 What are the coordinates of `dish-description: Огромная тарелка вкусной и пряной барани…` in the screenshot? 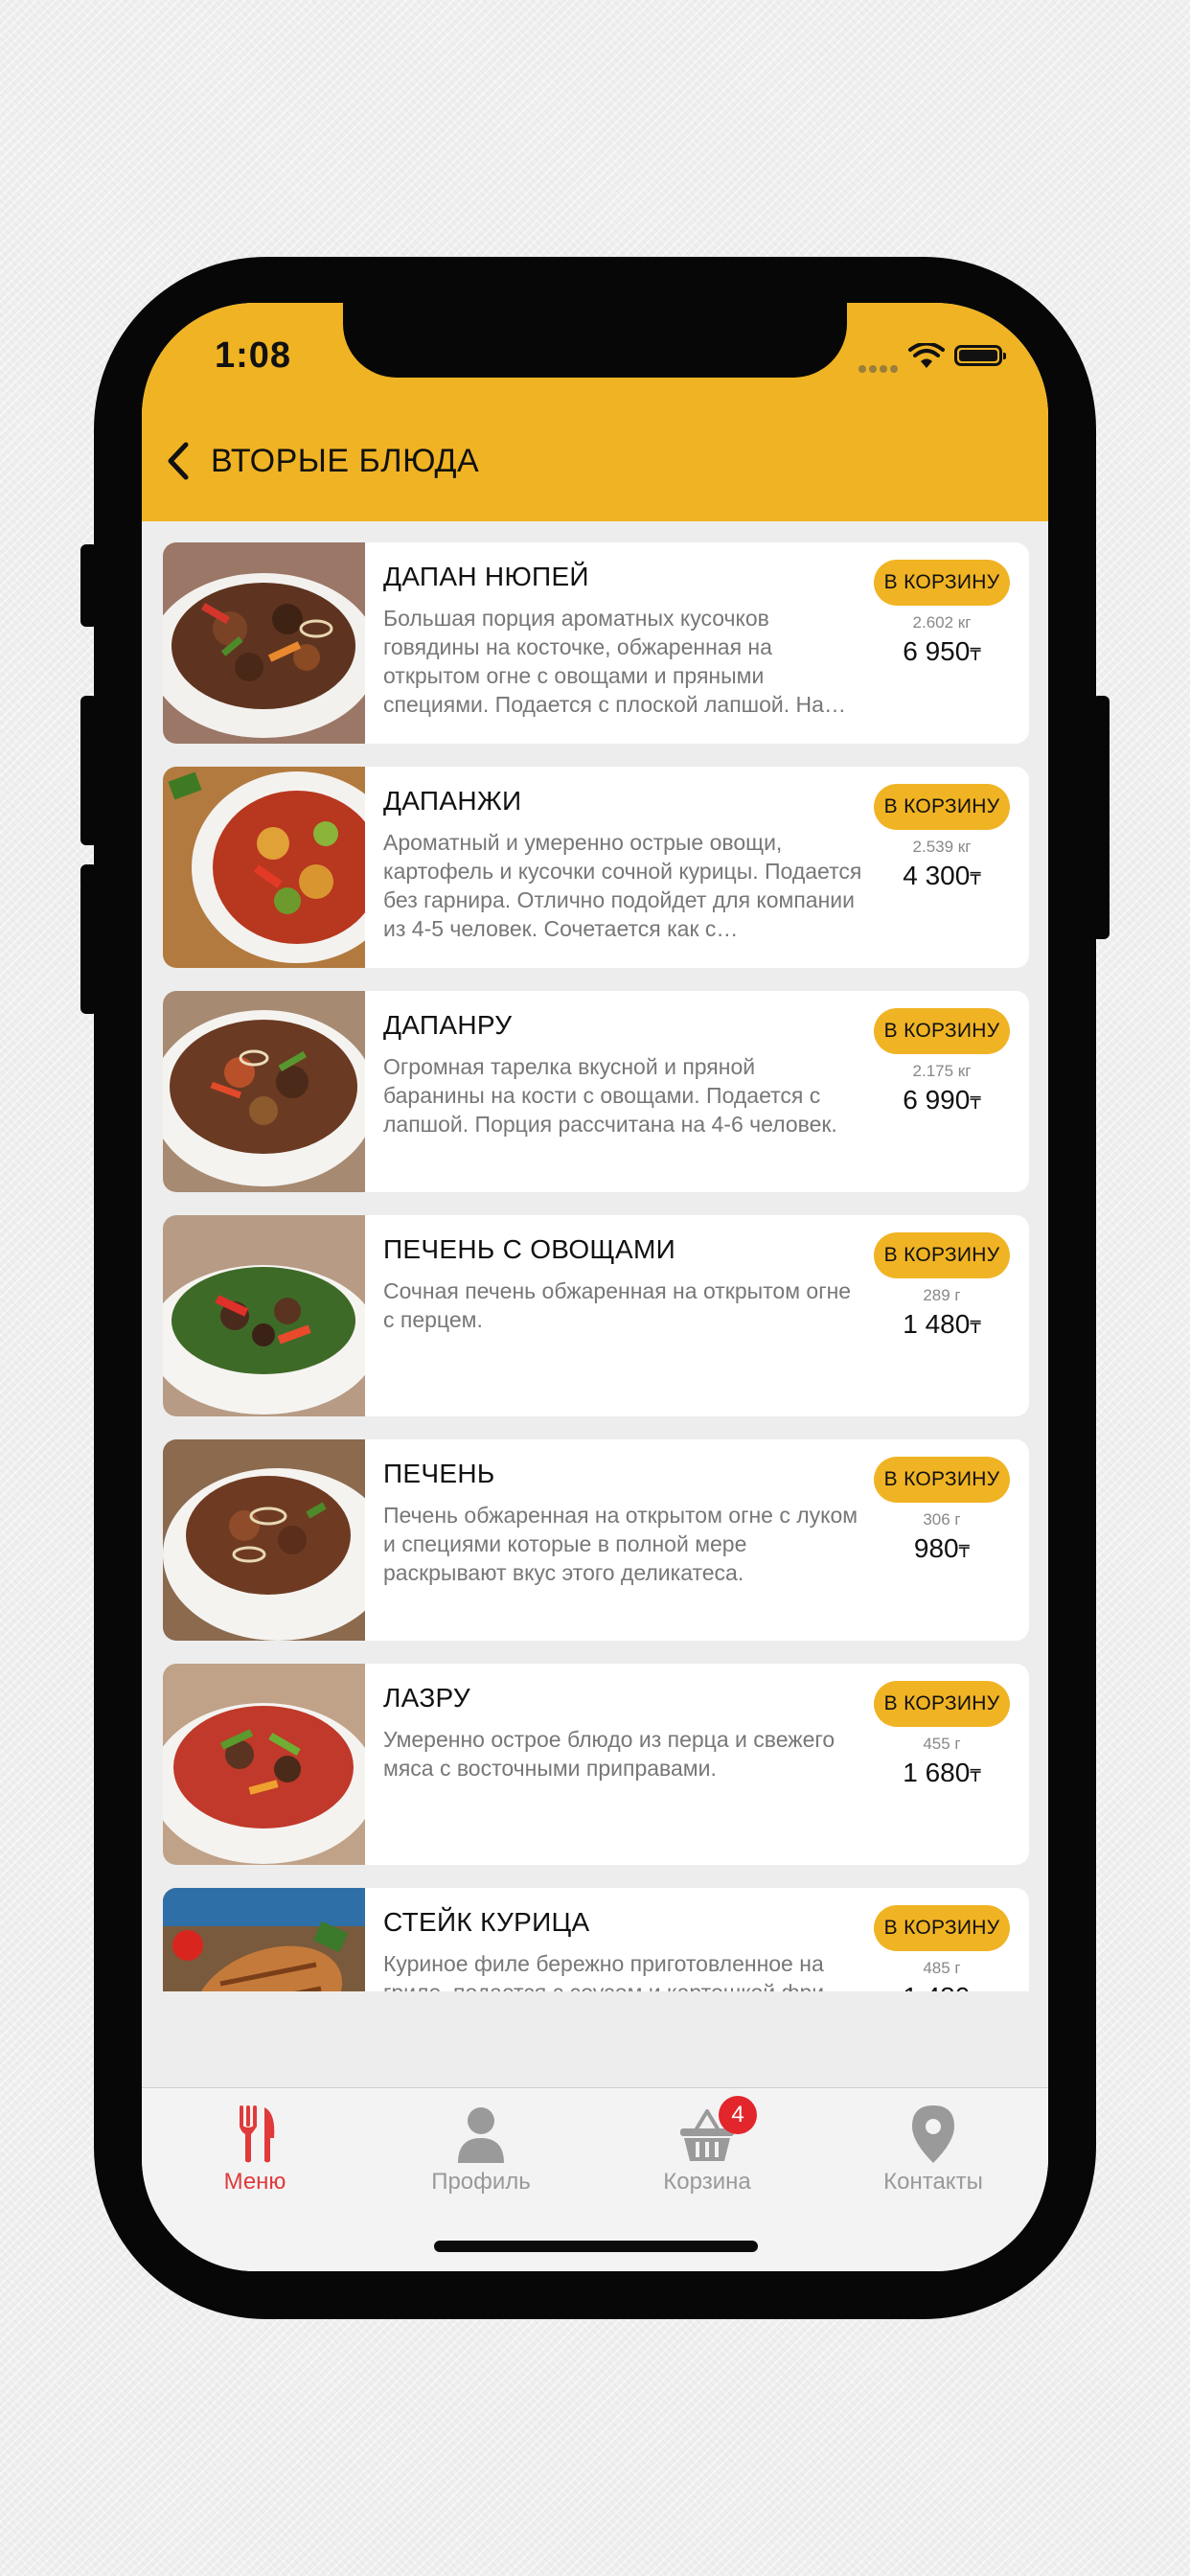 It's located at (610, 1095).